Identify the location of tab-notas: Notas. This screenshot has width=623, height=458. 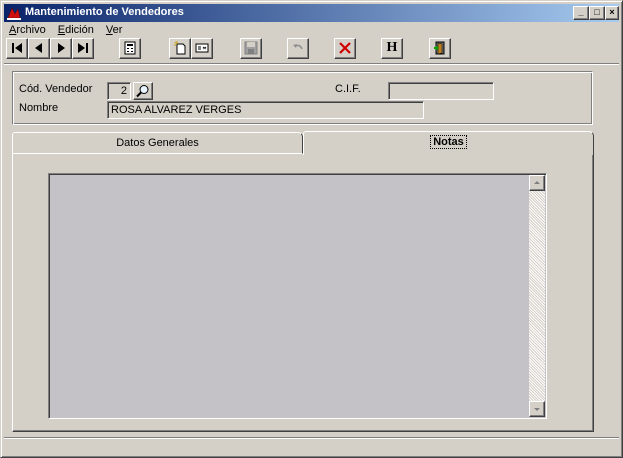
(448, 143).